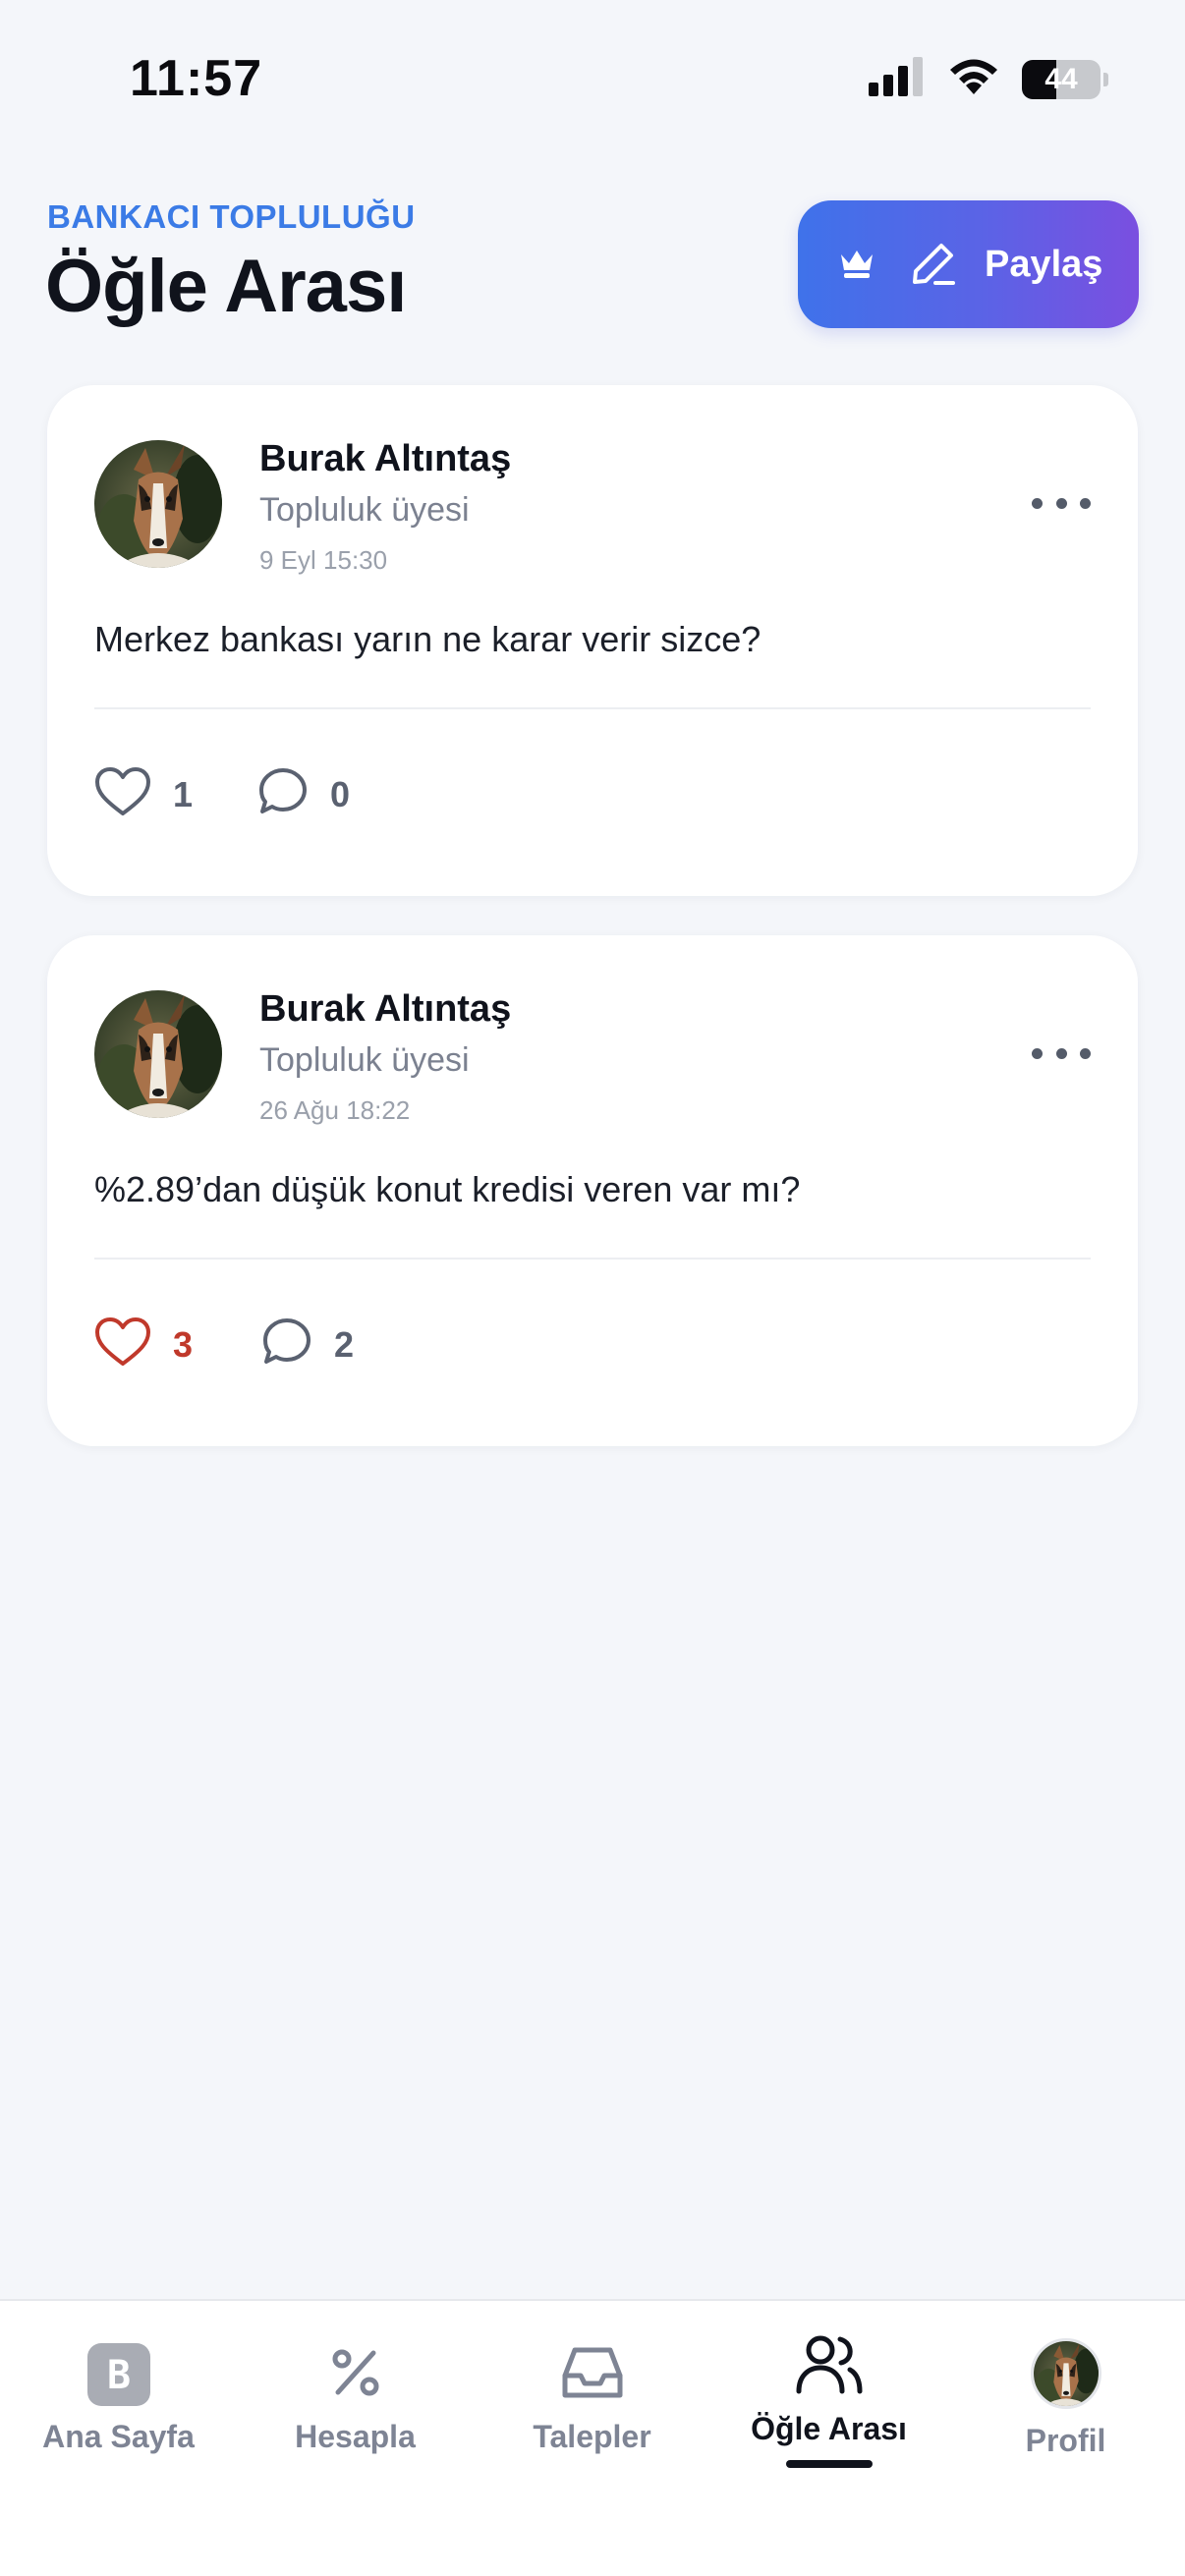 This screenshot has width=1185, height=2576. I want to click on tab-label: Profil, so click(1065, 2440).